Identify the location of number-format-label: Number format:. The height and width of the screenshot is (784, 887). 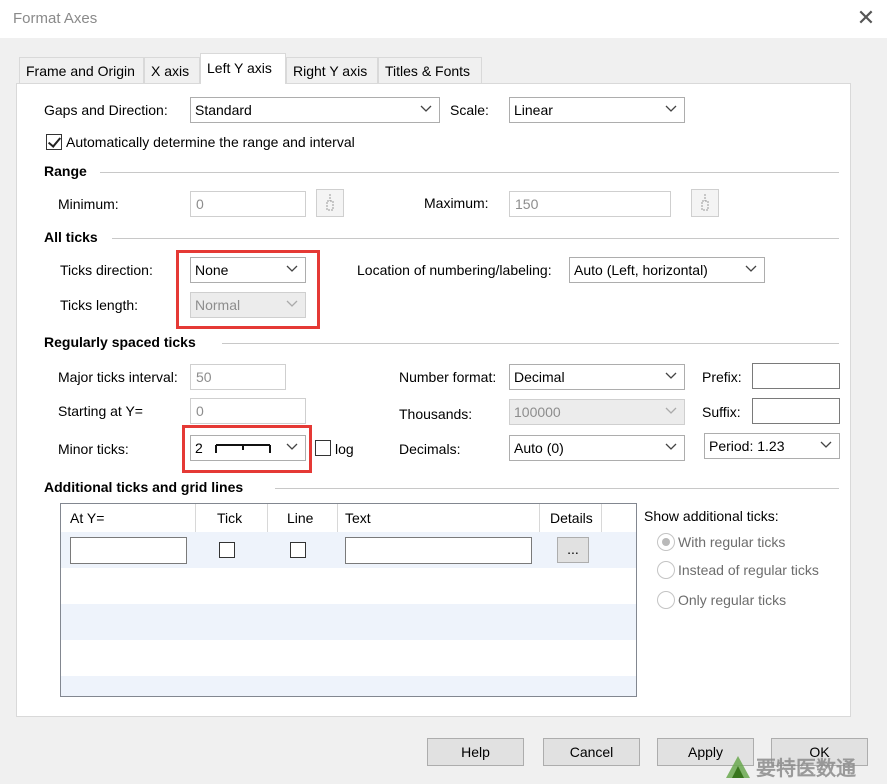
(448, 377).